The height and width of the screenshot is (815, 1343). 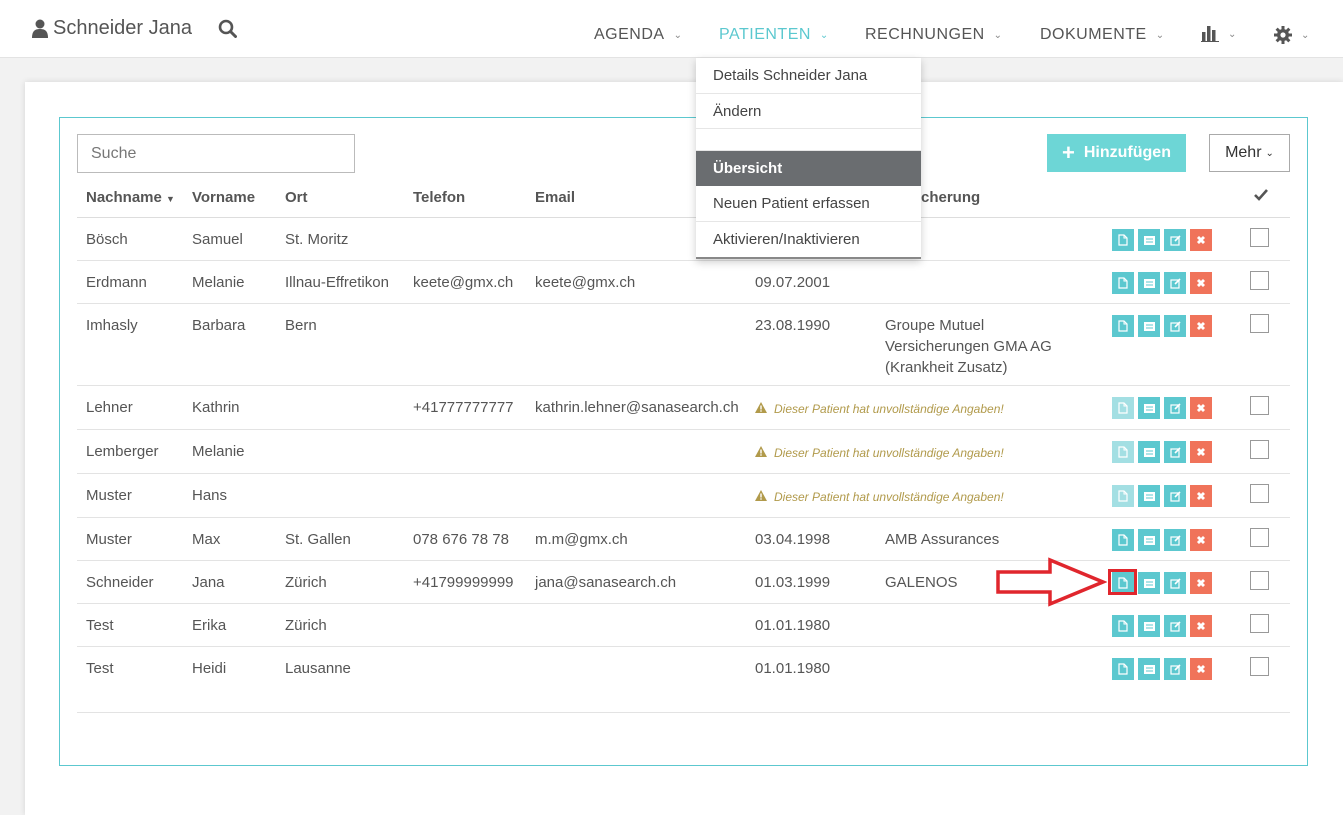 I want to click on cell-ort: Lausanne, so click(x=318, y=668).